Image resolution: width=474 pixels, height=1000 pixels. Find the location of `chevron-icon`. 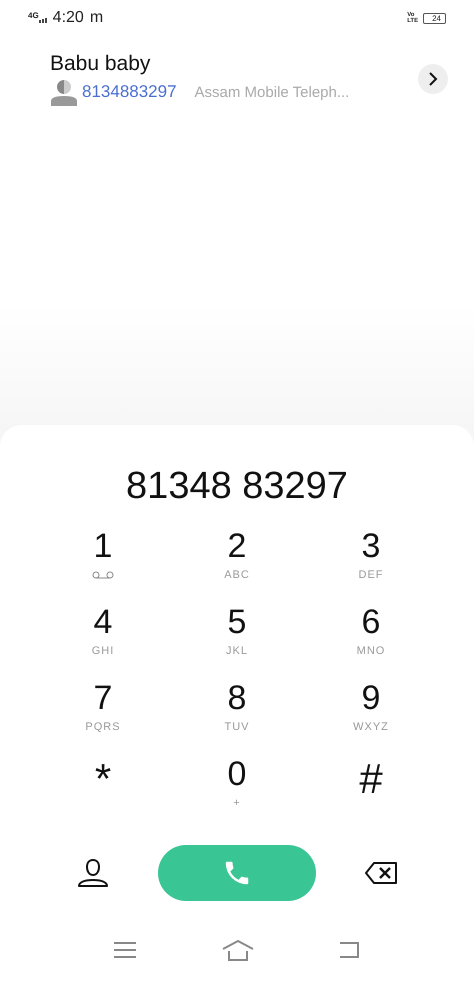

chevron-icon is located at coordinates (433, 79).